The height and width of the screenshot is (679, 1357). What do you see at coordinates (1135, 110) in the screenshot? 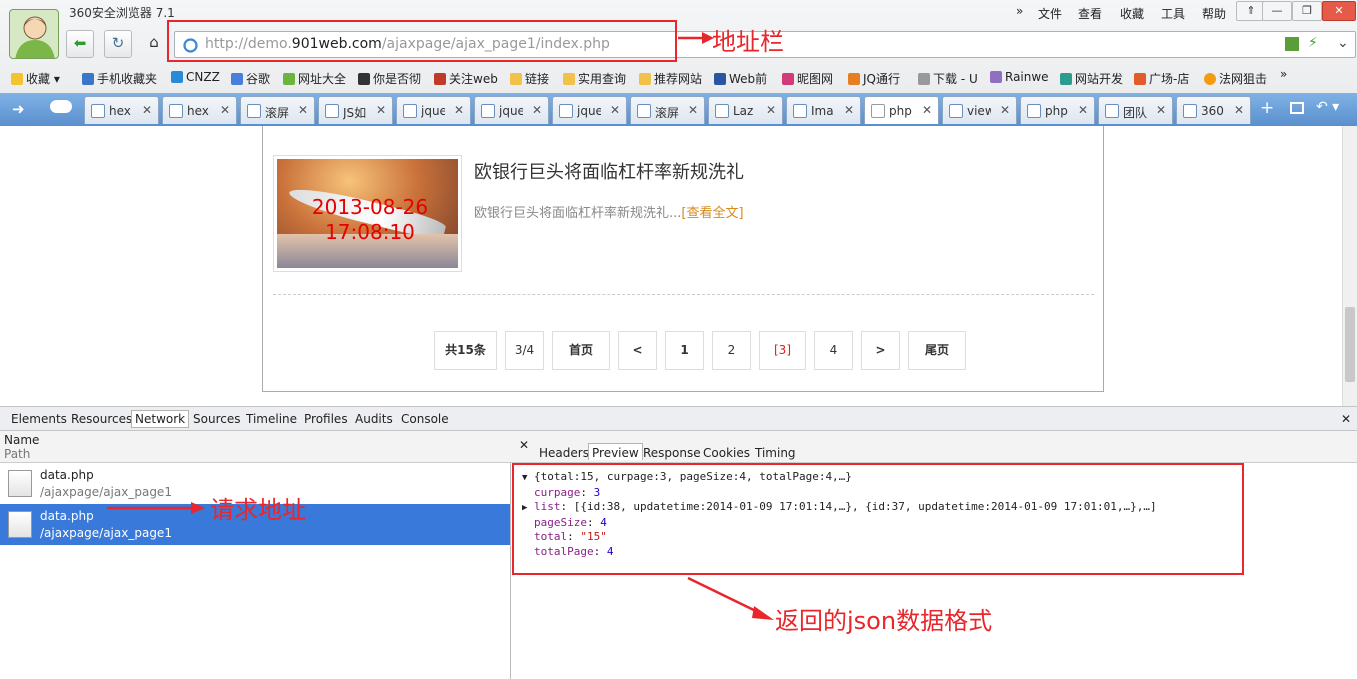
I see `browser-tab: 团队 ✕` at bounding box center [1135, 110].